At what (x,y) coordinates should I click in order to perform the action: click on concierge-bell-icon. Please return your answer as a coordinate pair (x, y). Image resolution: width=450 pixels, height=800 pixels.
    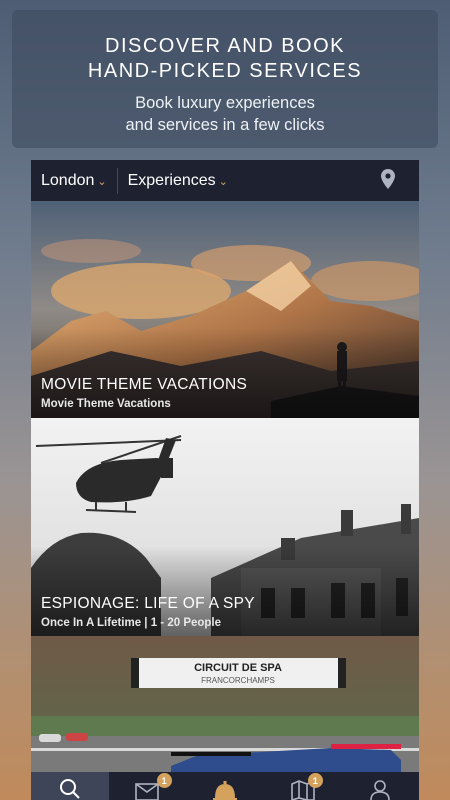
    Looking at the image, I should click on (224, 790).